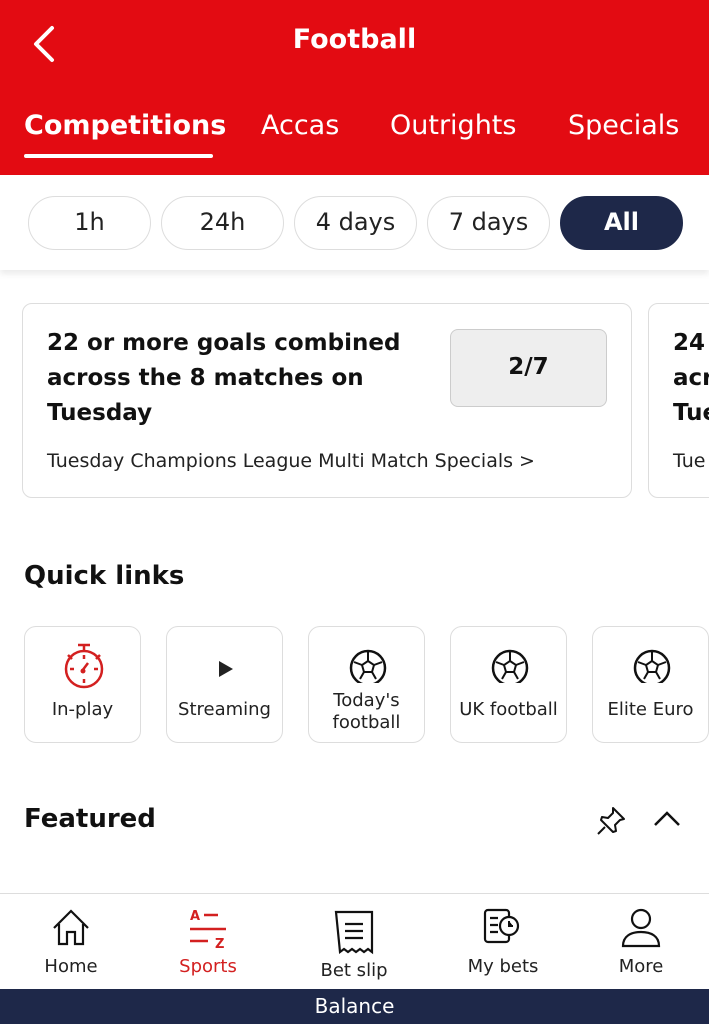 The width and height of the screenshot is (709, 1024). Describe the element at coordinates (650, 684) in the screenshot. I see `quick-link-elite-euro: Elite Euro` at that location.